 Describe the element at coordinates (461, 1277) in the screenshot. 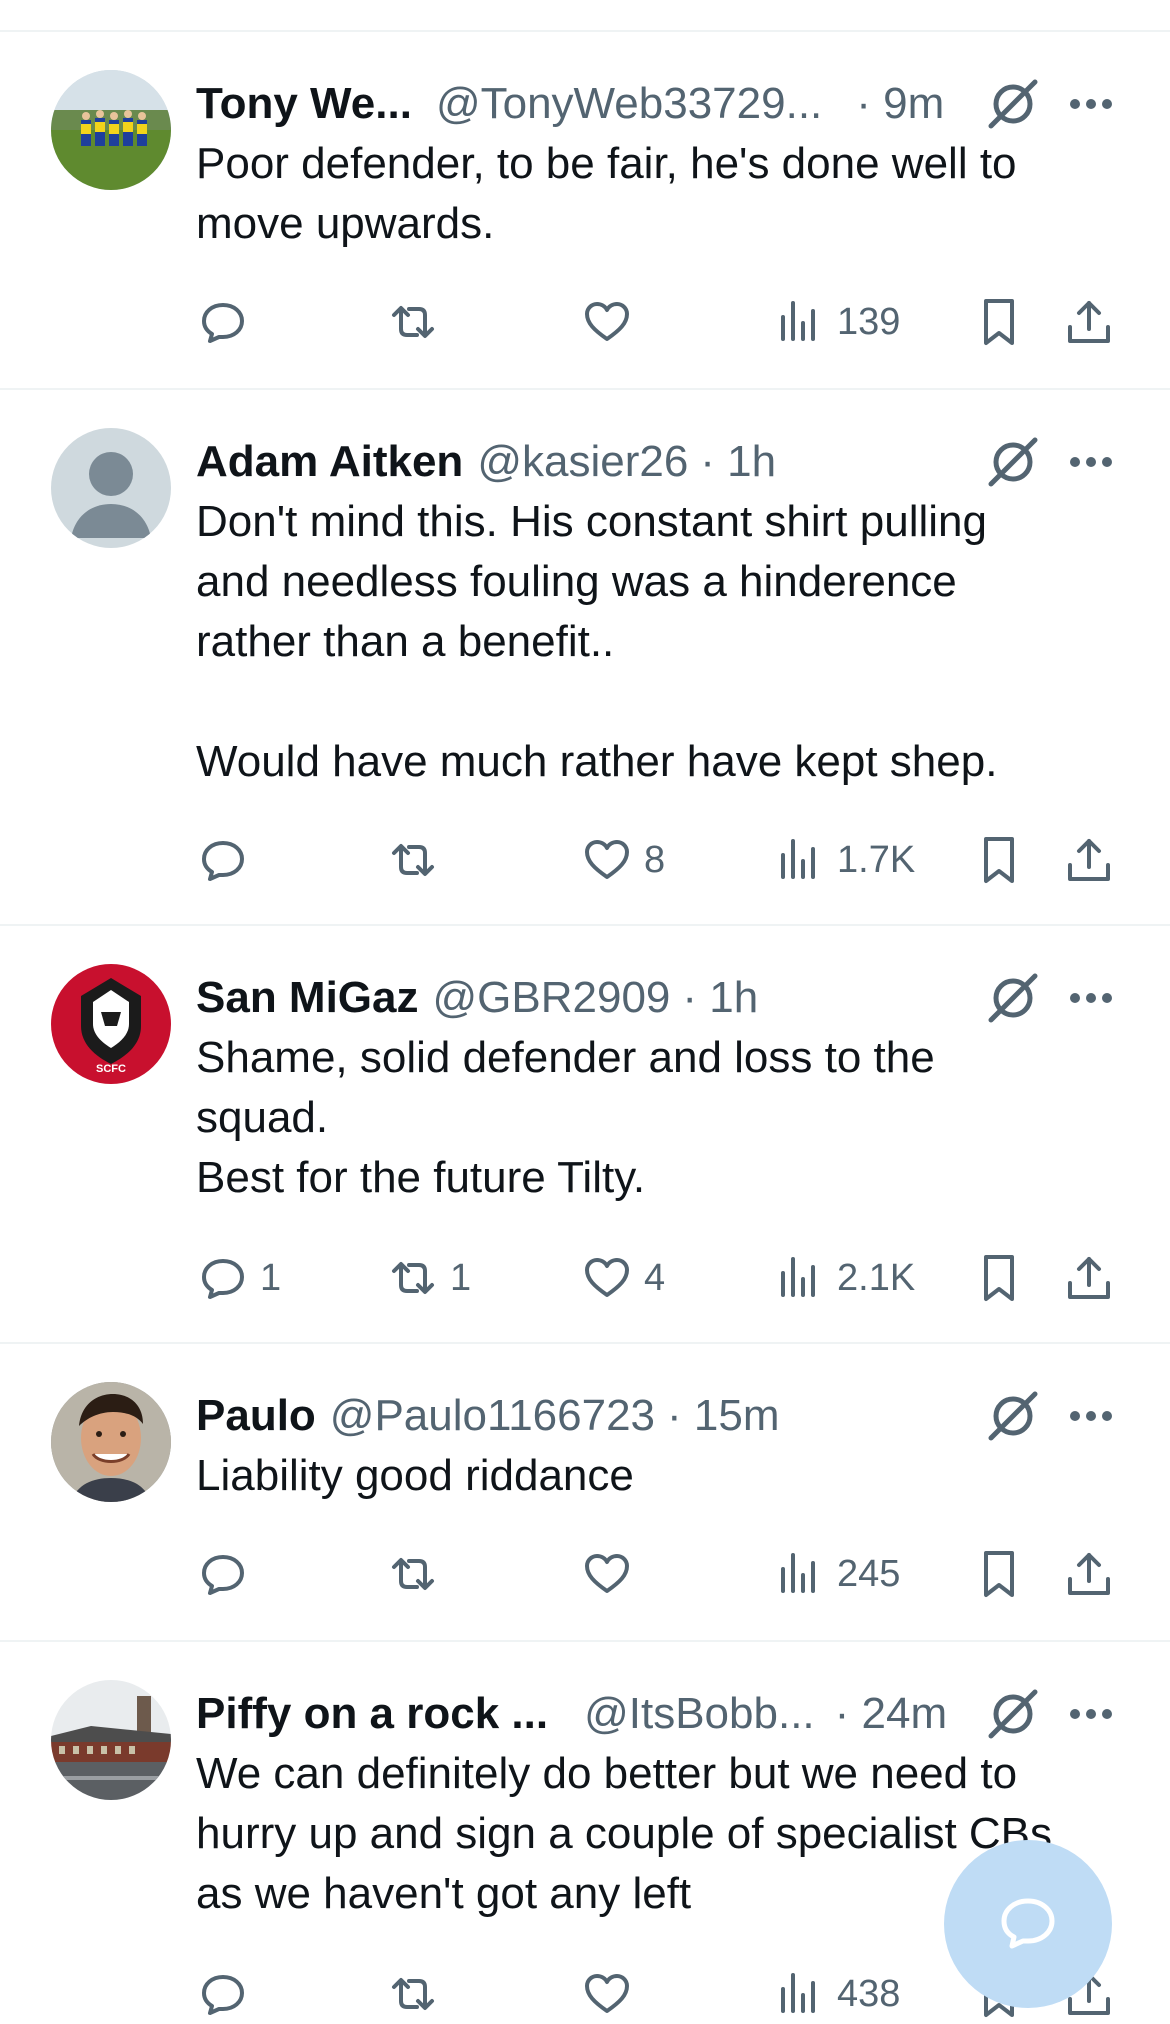

I see `repost-count: 1` at that location.